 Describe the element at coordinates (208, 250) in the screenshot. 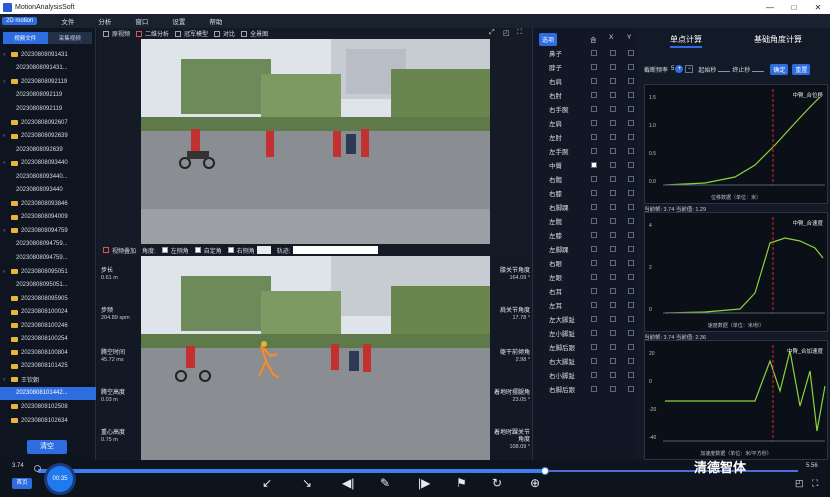

I see `angle-custom: 自定角` at that location.